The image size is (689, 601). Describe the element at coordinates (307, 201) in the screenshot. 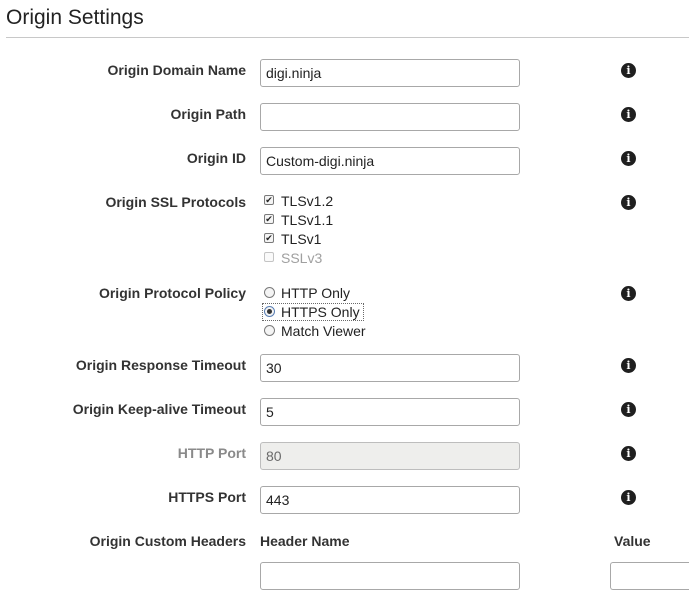

I see `ssl-option-label: TLSv1.2` at that location.